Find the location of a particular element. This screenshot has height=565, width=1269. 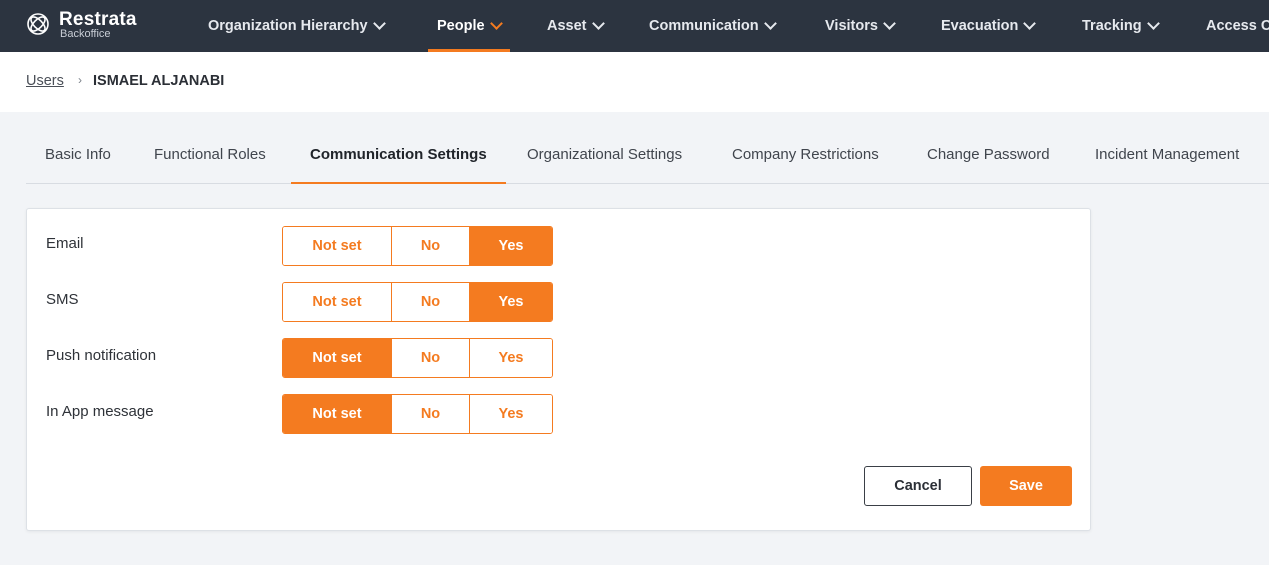

sms-not-set-option: Not set is located at coordinates (337, 302).